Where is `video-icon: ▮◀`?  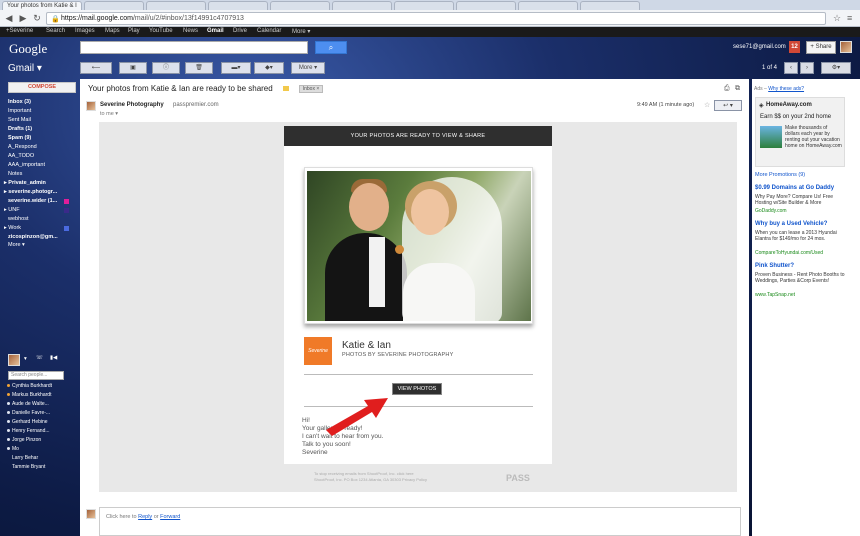 video-icon: ▮◀ is located at coordinates (53, 358).